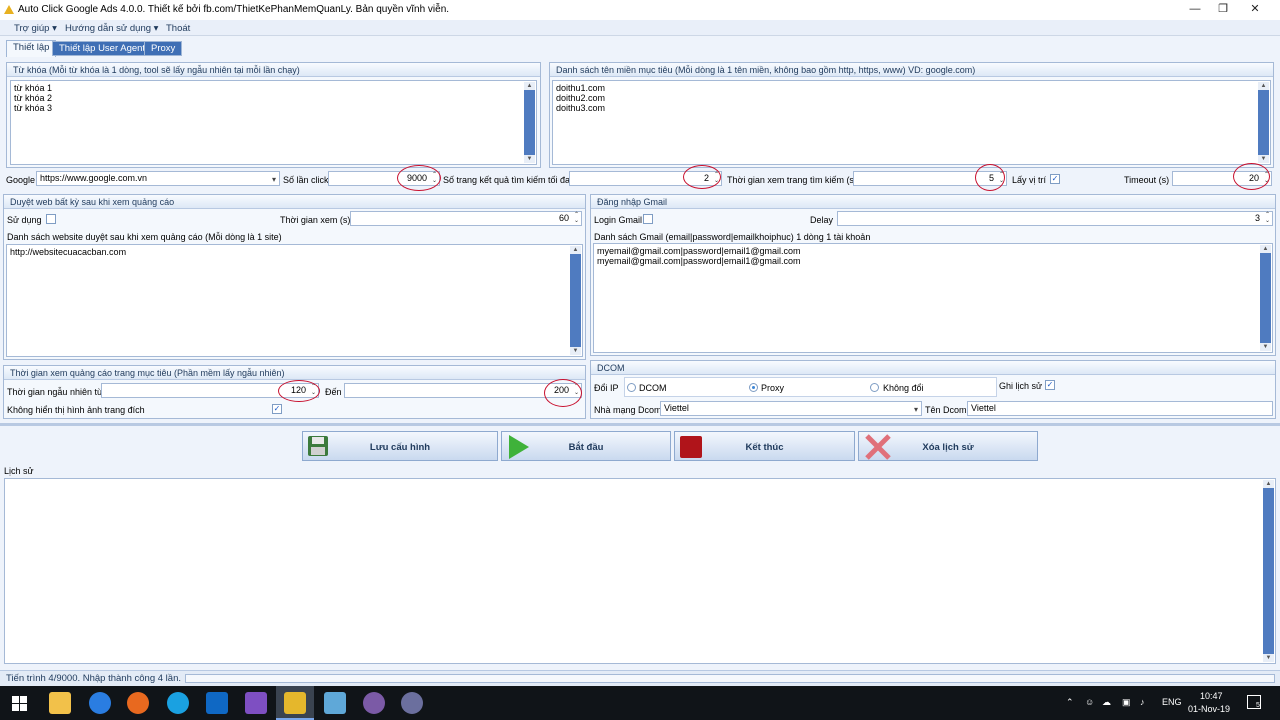 Image resolution: width=1280 pixels, height=720 pixels. Describe the element at coordinates (1050, 385) in the screenshot. I see `history-log-checkbox: ✓` at that location.